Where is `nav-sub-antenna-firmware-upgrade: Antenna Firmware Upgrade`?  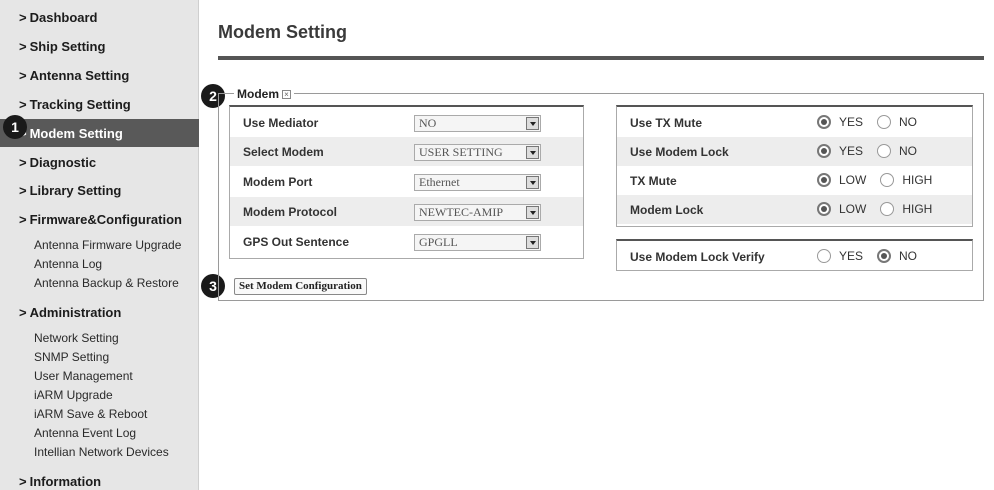
nav-sub-antenna-firmware-upgrade: Antenna Firmware Upgrade is located at coordinates (107, 245).